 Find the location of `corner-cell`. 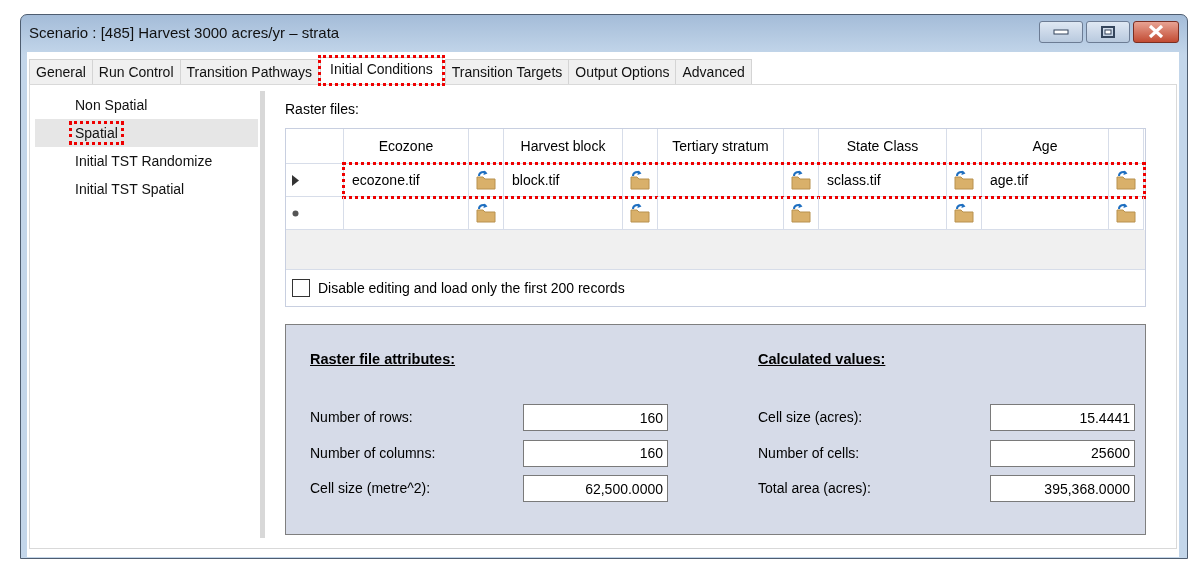

corner-cell is located at coordinates (315, 146).